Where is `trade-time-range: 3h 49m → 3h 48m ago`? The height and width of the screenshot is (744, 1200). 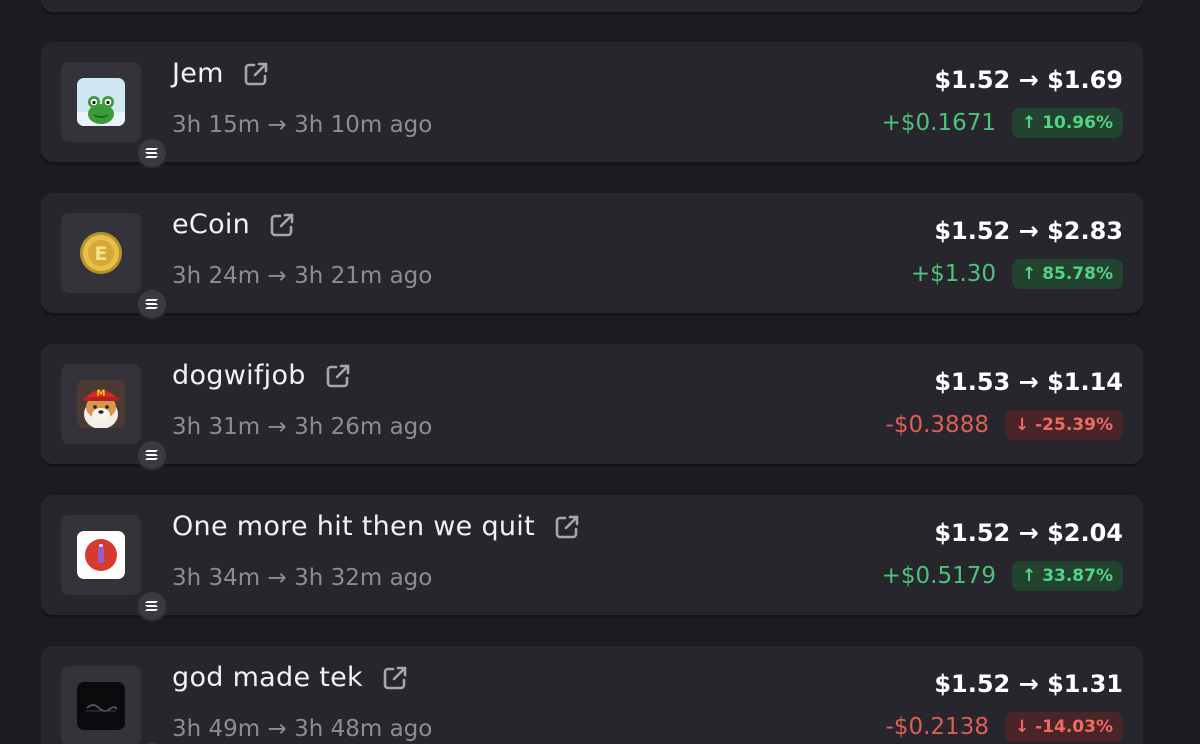
trade-time-range: 3h 49m → 3h 48m ago is located at coordinates (302, 729).